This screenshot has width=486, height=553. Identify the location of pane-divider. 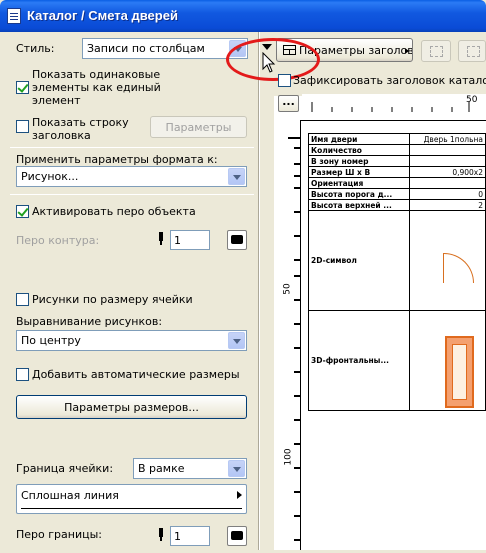
(259, 291).